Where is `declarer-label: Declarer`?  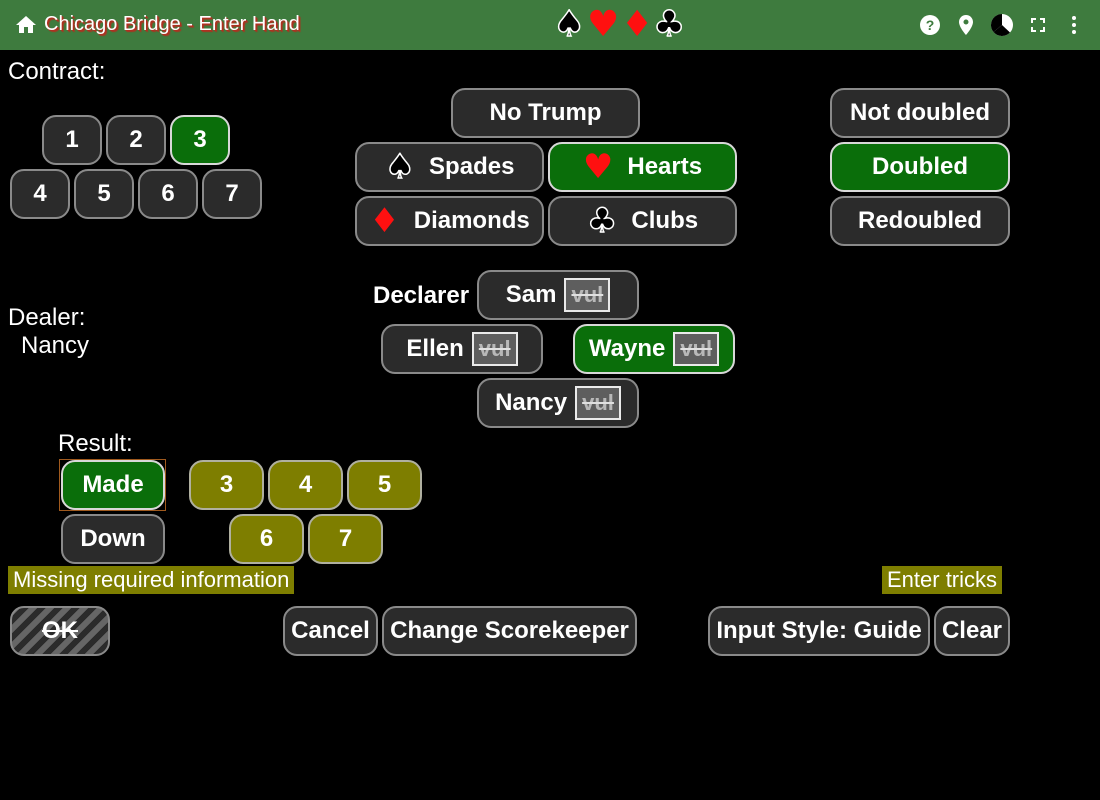 declarer-label: Declarer is located at coordinates (421, 295).